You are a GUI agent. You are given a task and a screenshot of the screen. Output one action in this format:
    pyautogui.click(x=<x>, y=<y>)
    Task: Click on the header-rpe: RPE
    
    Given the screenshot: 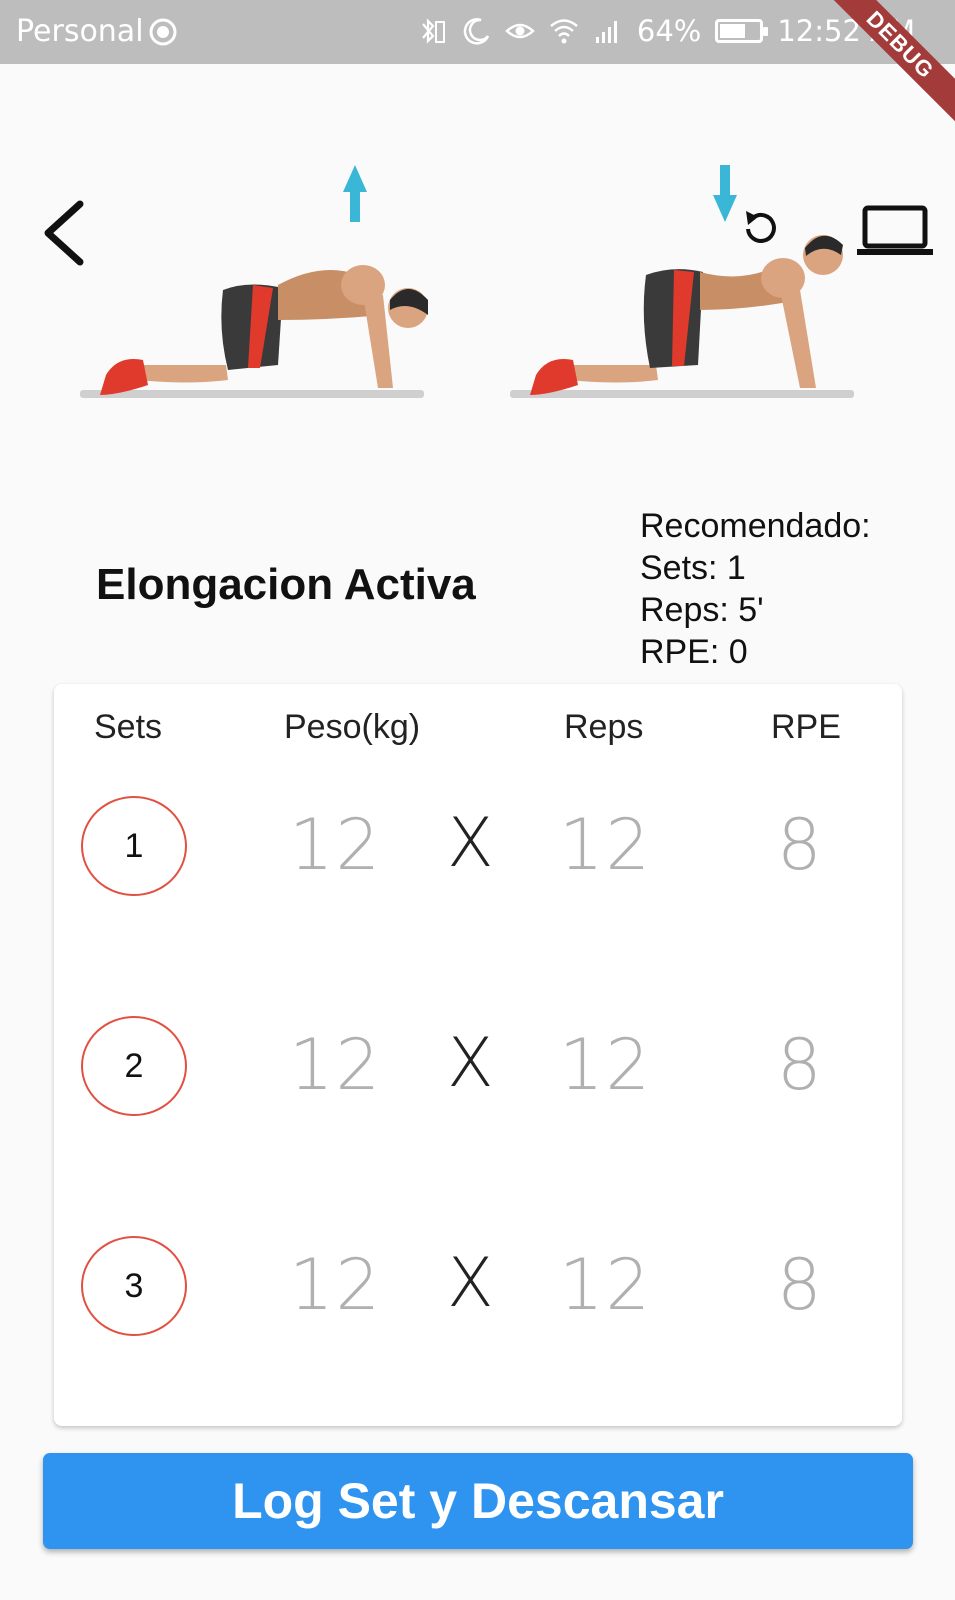 What is the action you would take?
    pyautogui.click(x=806, y=727)
    